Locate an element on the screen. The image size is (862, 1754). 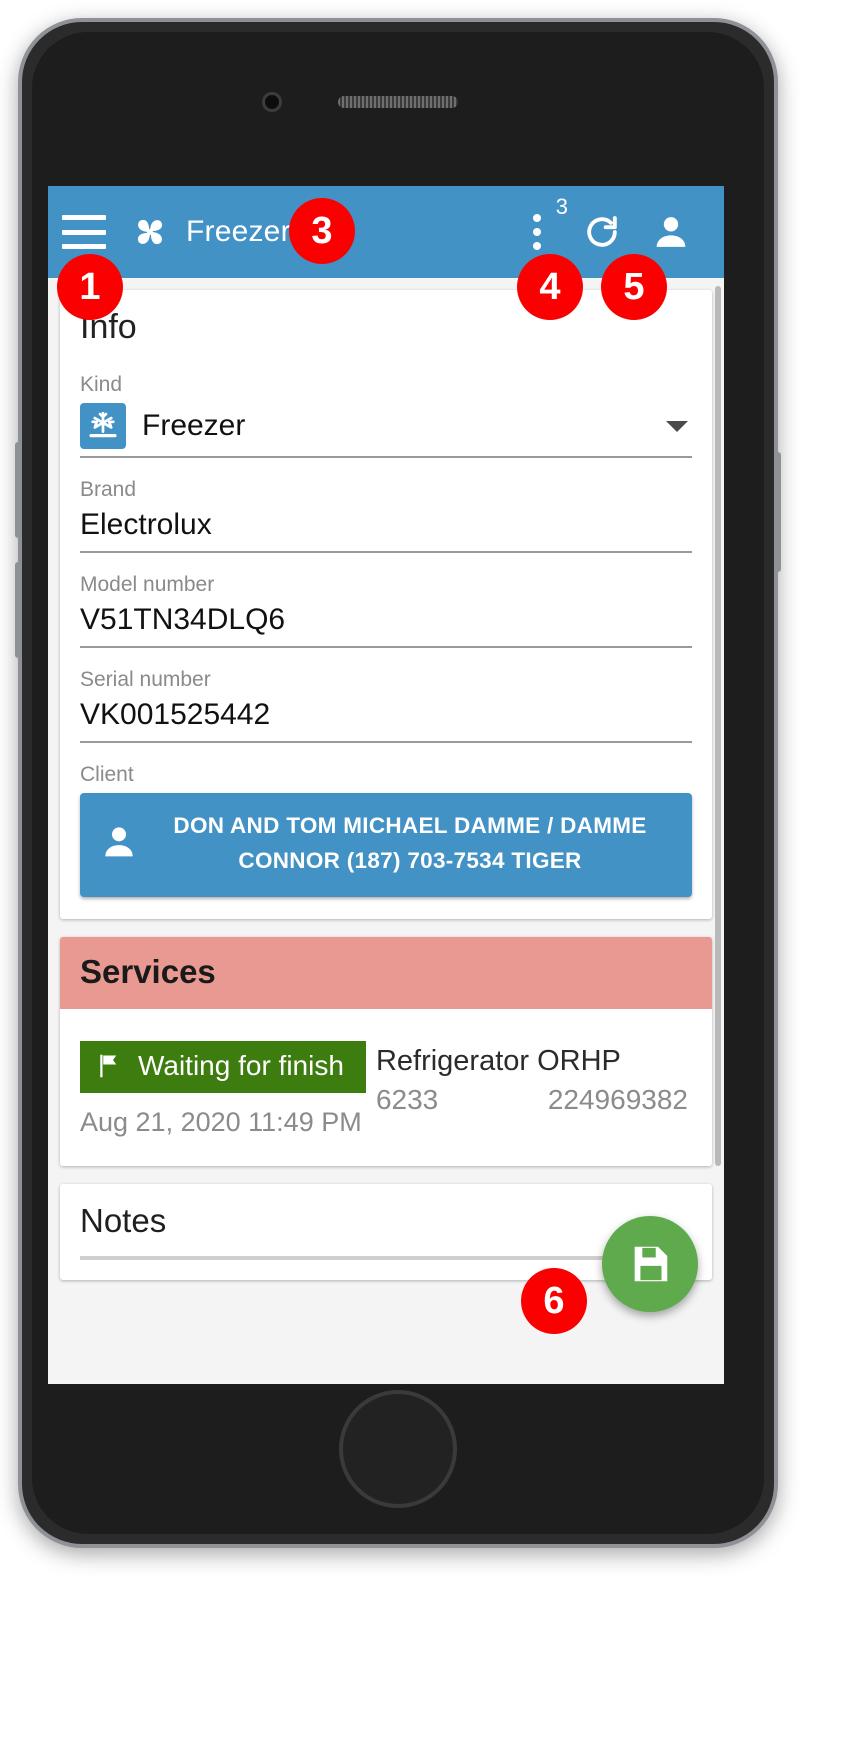
serial-number-input: VK001525442 is located at coordinates (386, 720).